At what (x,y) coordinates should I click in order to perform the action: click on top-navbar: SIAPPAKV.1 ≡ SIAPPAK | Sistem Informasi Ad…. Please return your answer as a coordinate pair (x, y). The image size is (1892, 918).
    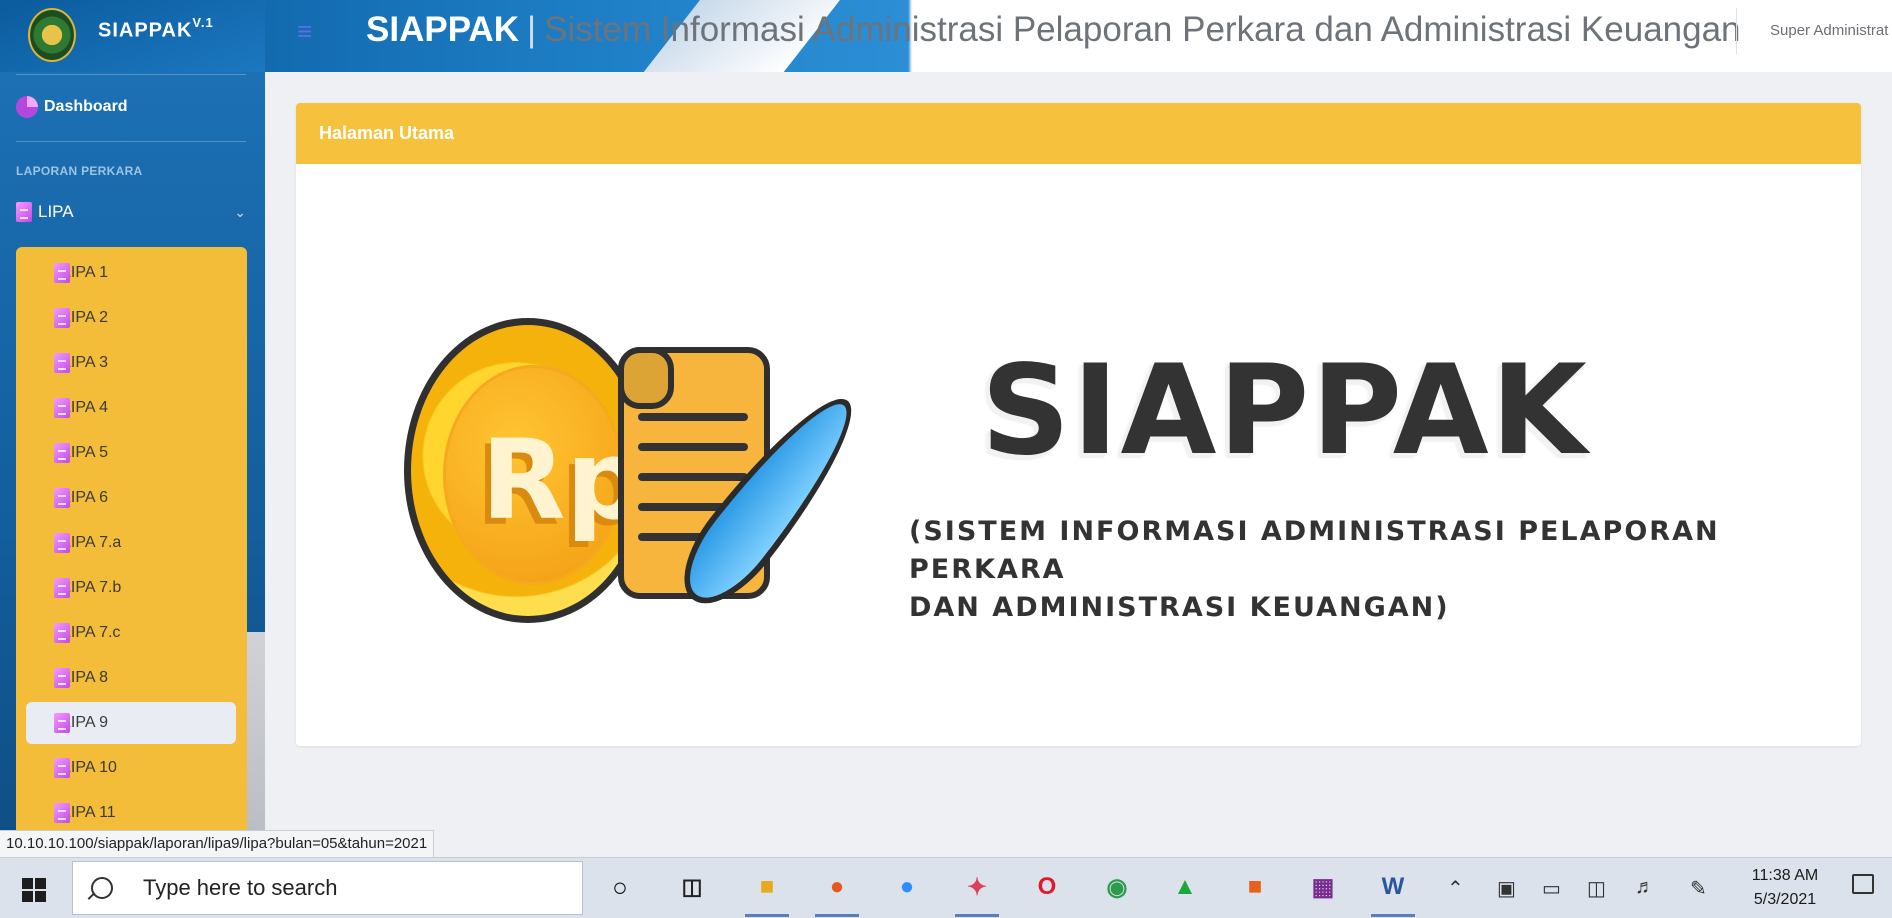
    Looking at the image, I should click on (946, 36).